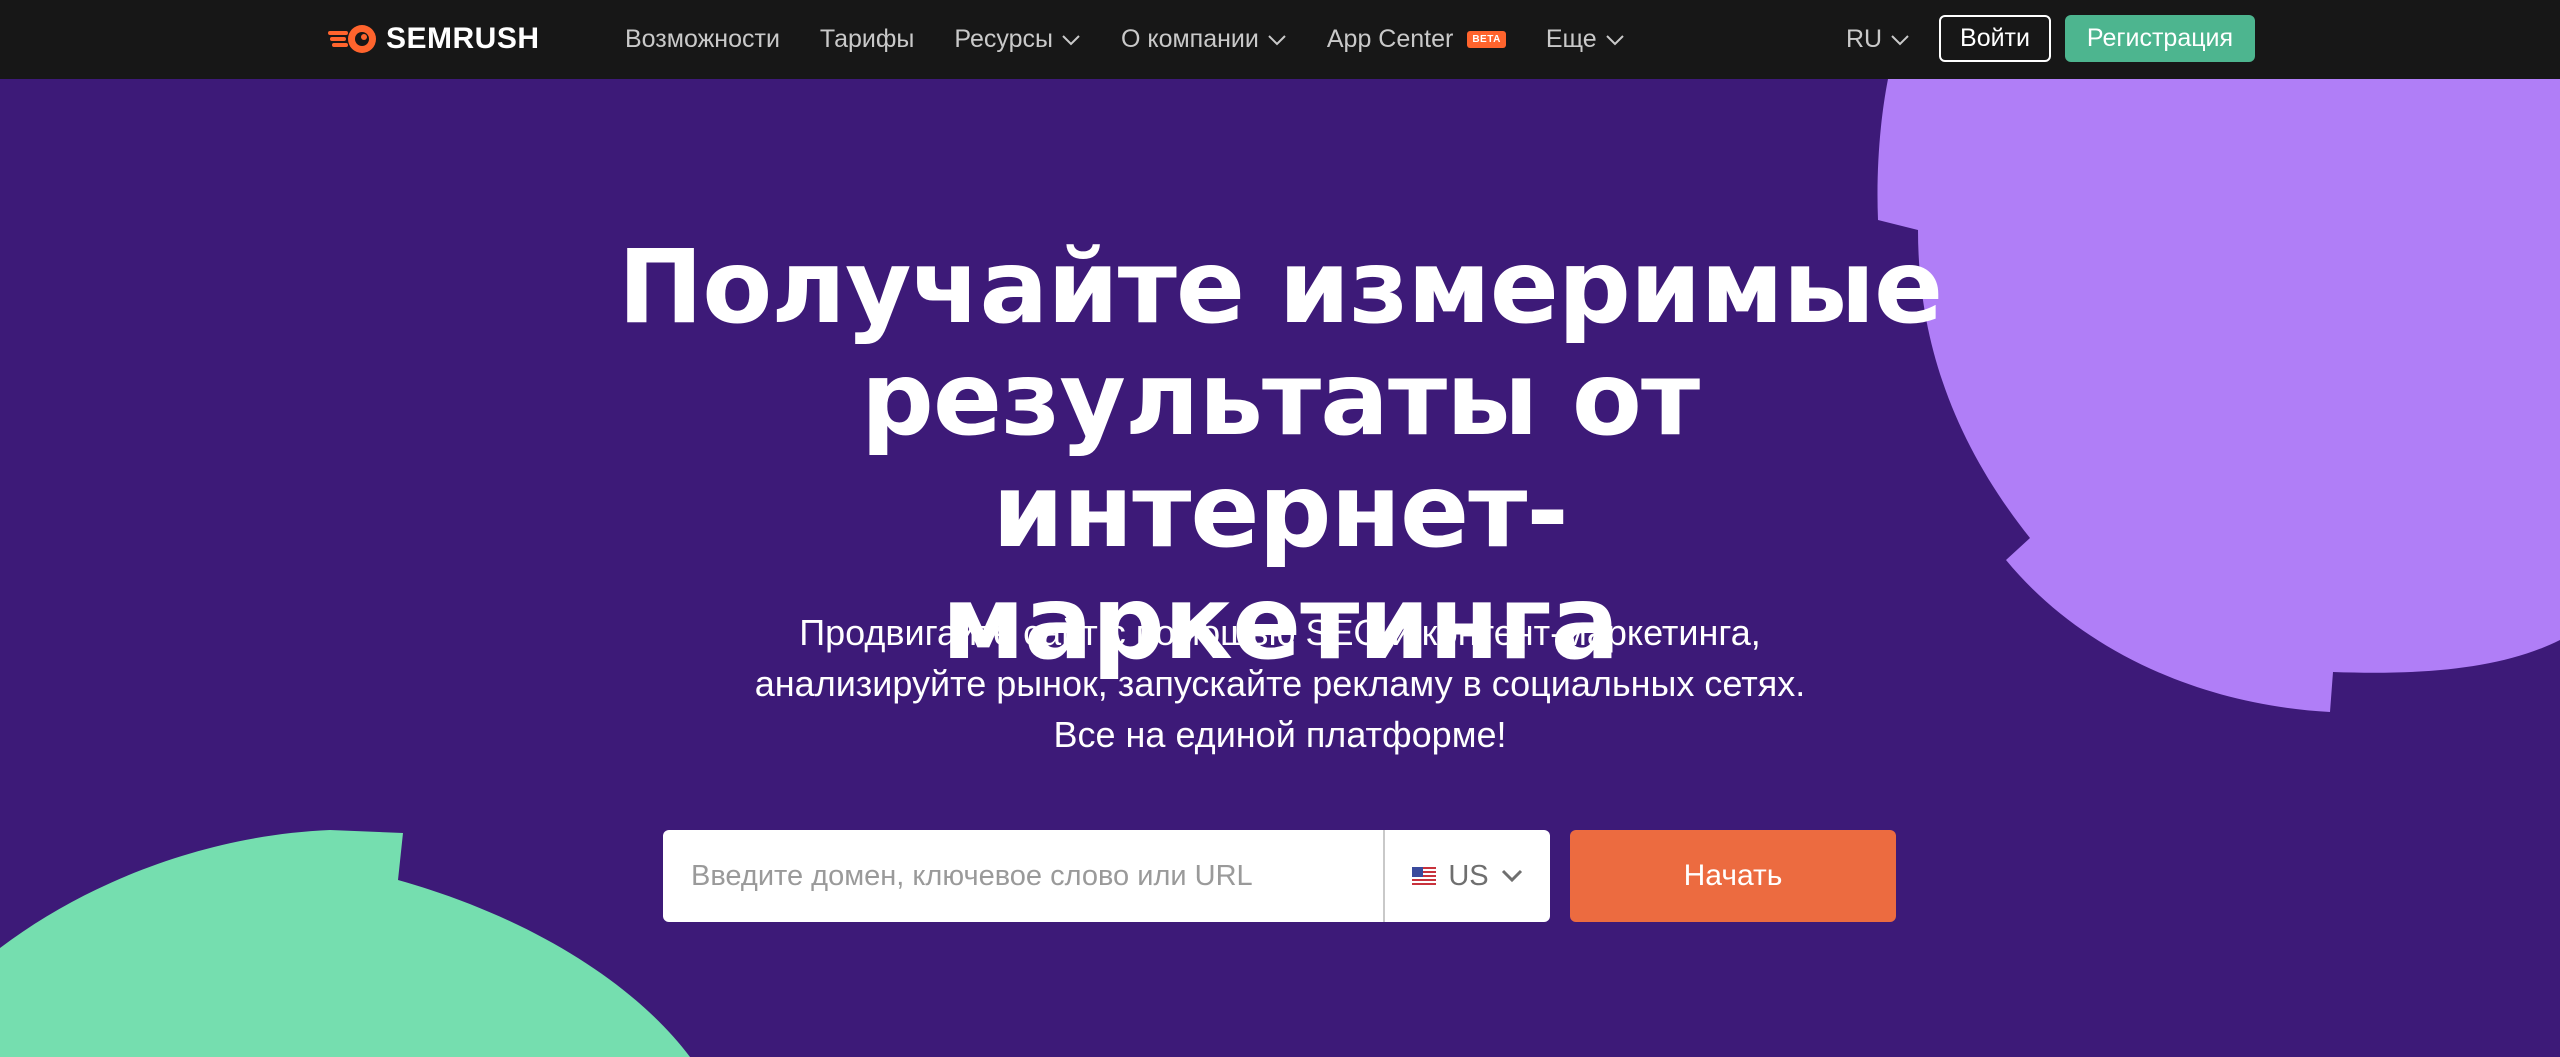 The image size is (2560, 1057). I want to click on beta-badge: BETA, so click(1486, 39).